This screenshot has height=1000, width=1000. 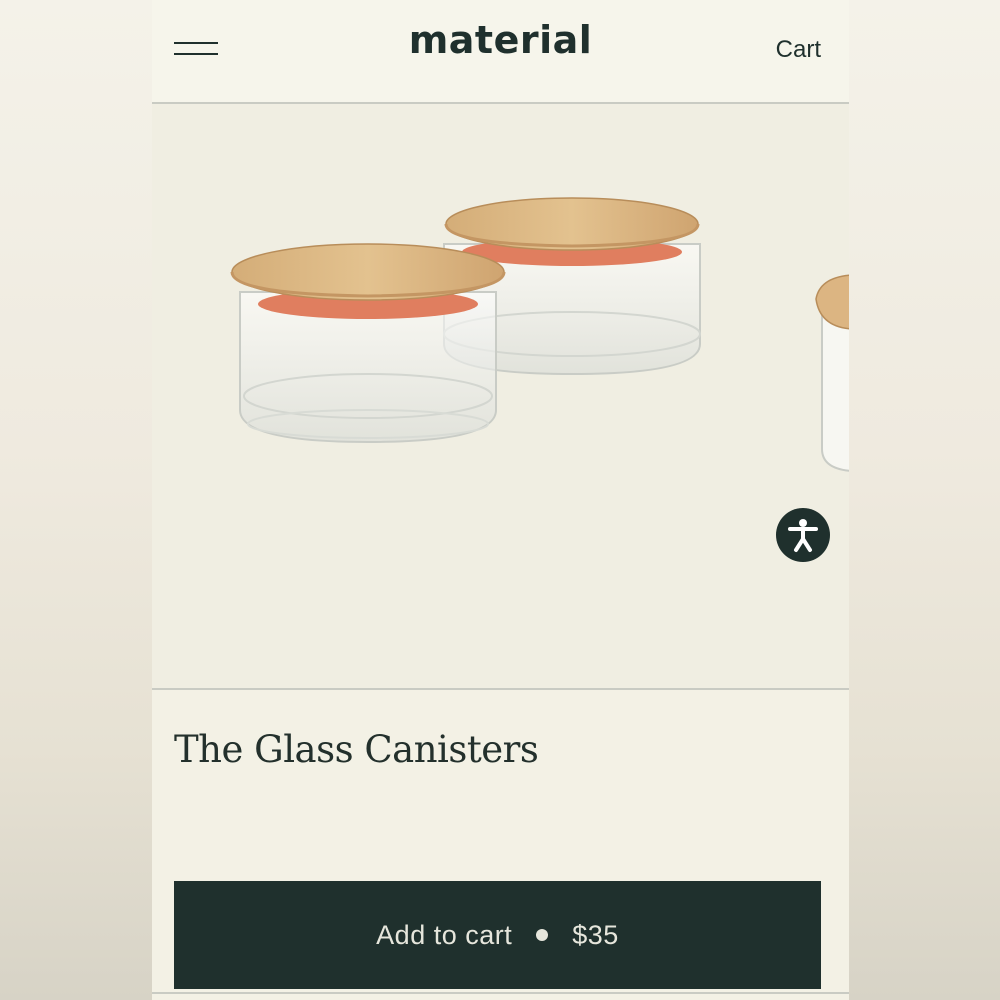 I want to click on brand-logo: material, so click(x=500, y=40).